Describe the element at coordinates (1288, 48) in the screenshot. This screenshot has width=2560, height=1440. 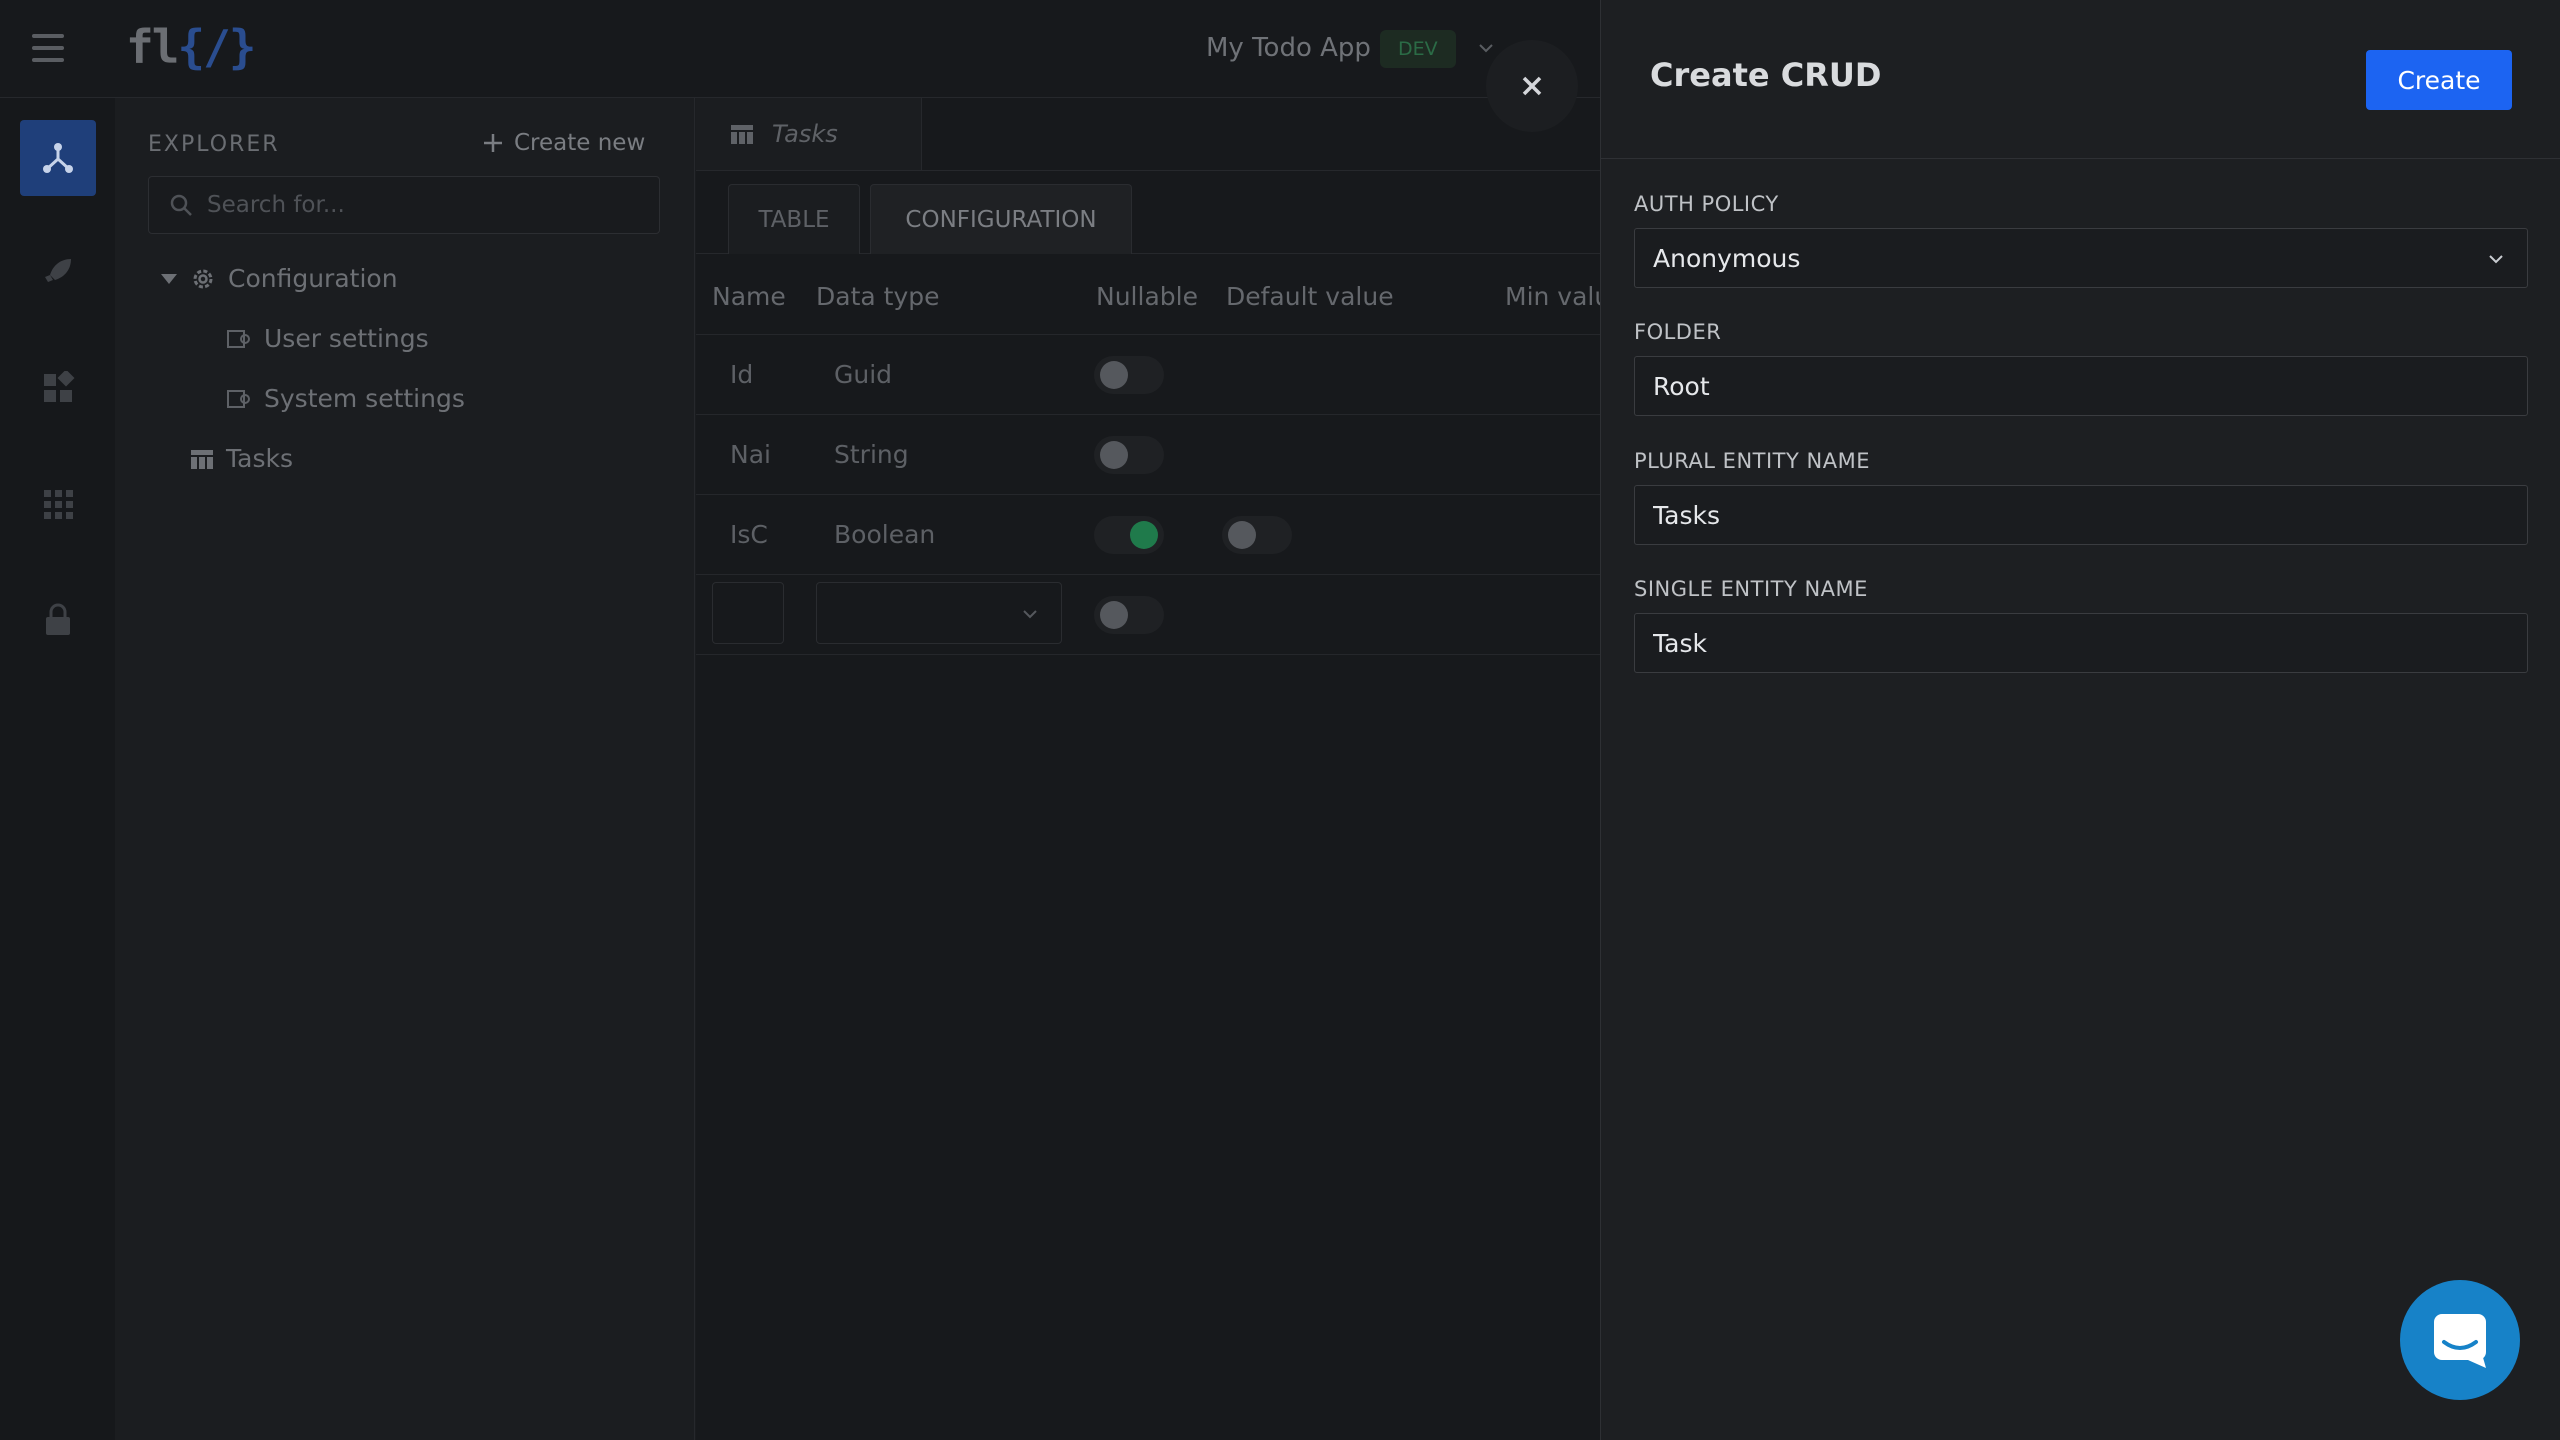
I see `app-name: My Todo App` at that location.